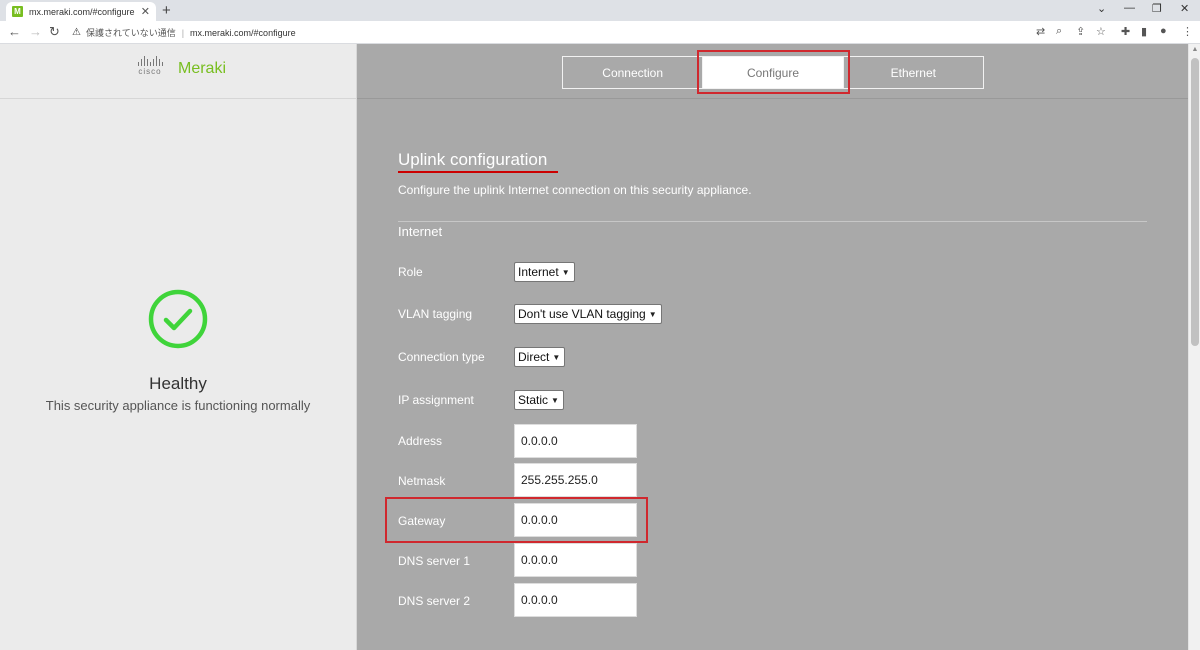 Image resolution: width=1200 pixels, height=650 pixels. Describe the element at coordinates (145, 11) in the screenshot. I see `tab-close-icon: ✕` at that location.